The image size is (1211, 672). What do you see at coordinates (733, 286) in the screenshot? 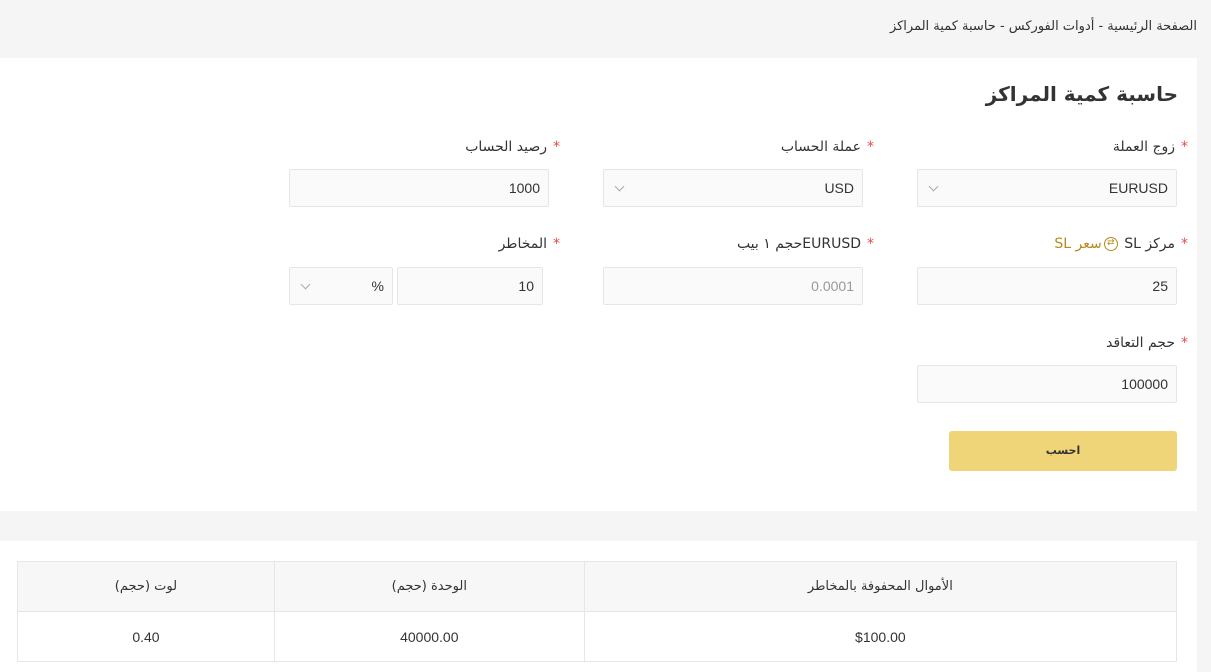
I see `pip-size-input: 0.0001` at bounding box center [733, 286].